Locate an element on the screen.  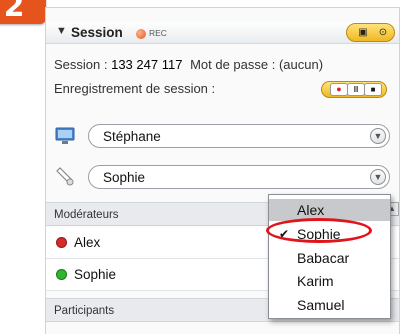
step-number-badge: 2 is located at coordinates (23, 12).